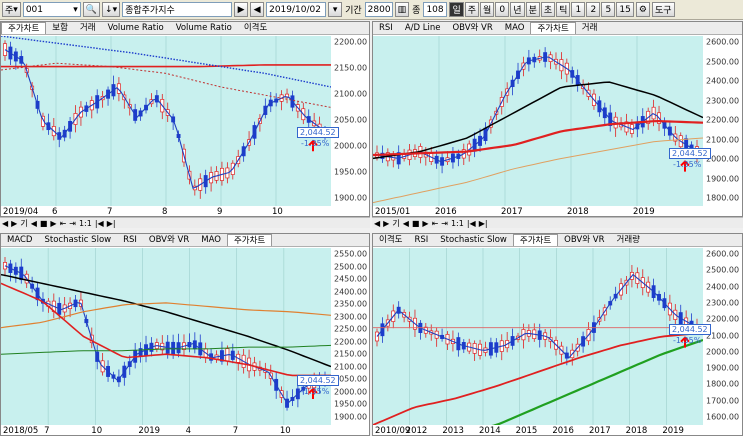 This screenshot has width=743, height=436. I want to click on indicator-tab: MACD, so click(19, 240).